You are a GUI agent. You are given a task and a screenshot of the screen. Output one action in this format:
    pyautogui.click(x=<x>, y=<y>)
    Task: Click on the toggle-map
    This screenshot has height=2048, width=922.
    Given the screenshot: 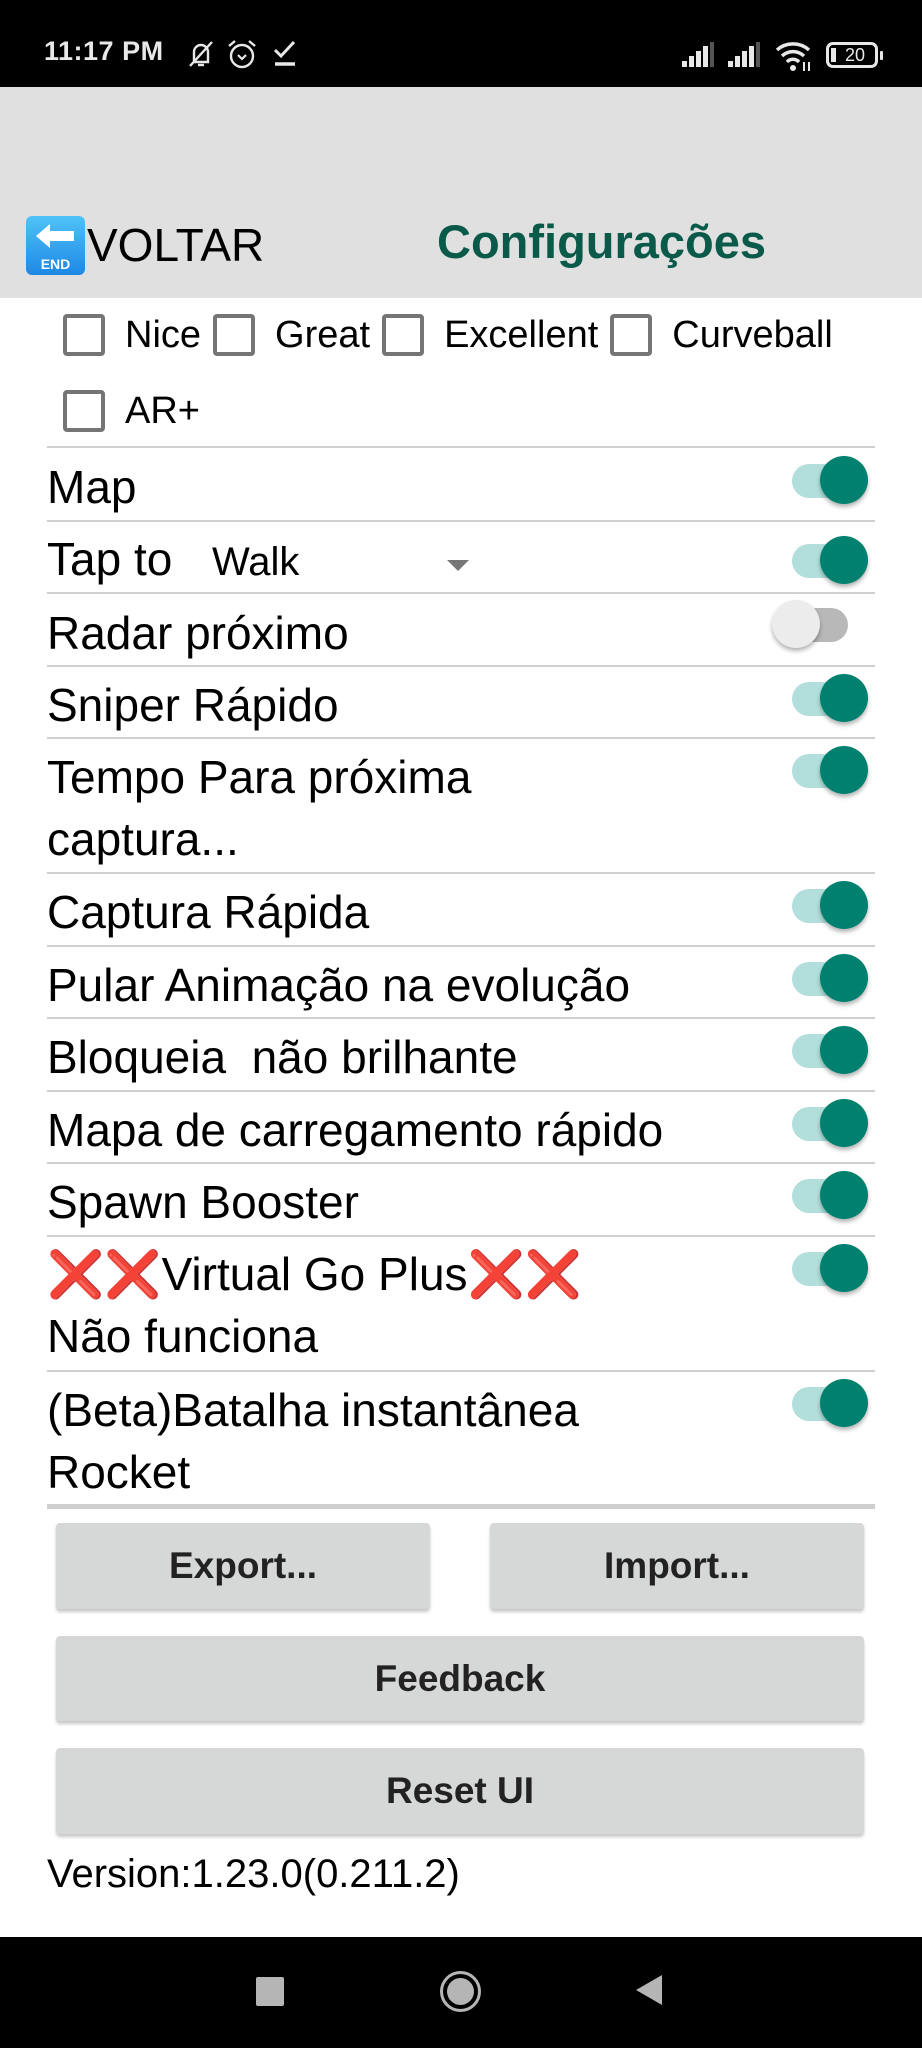 What is the action you would take?
    pyautogui.click(x=830, y=481)
    